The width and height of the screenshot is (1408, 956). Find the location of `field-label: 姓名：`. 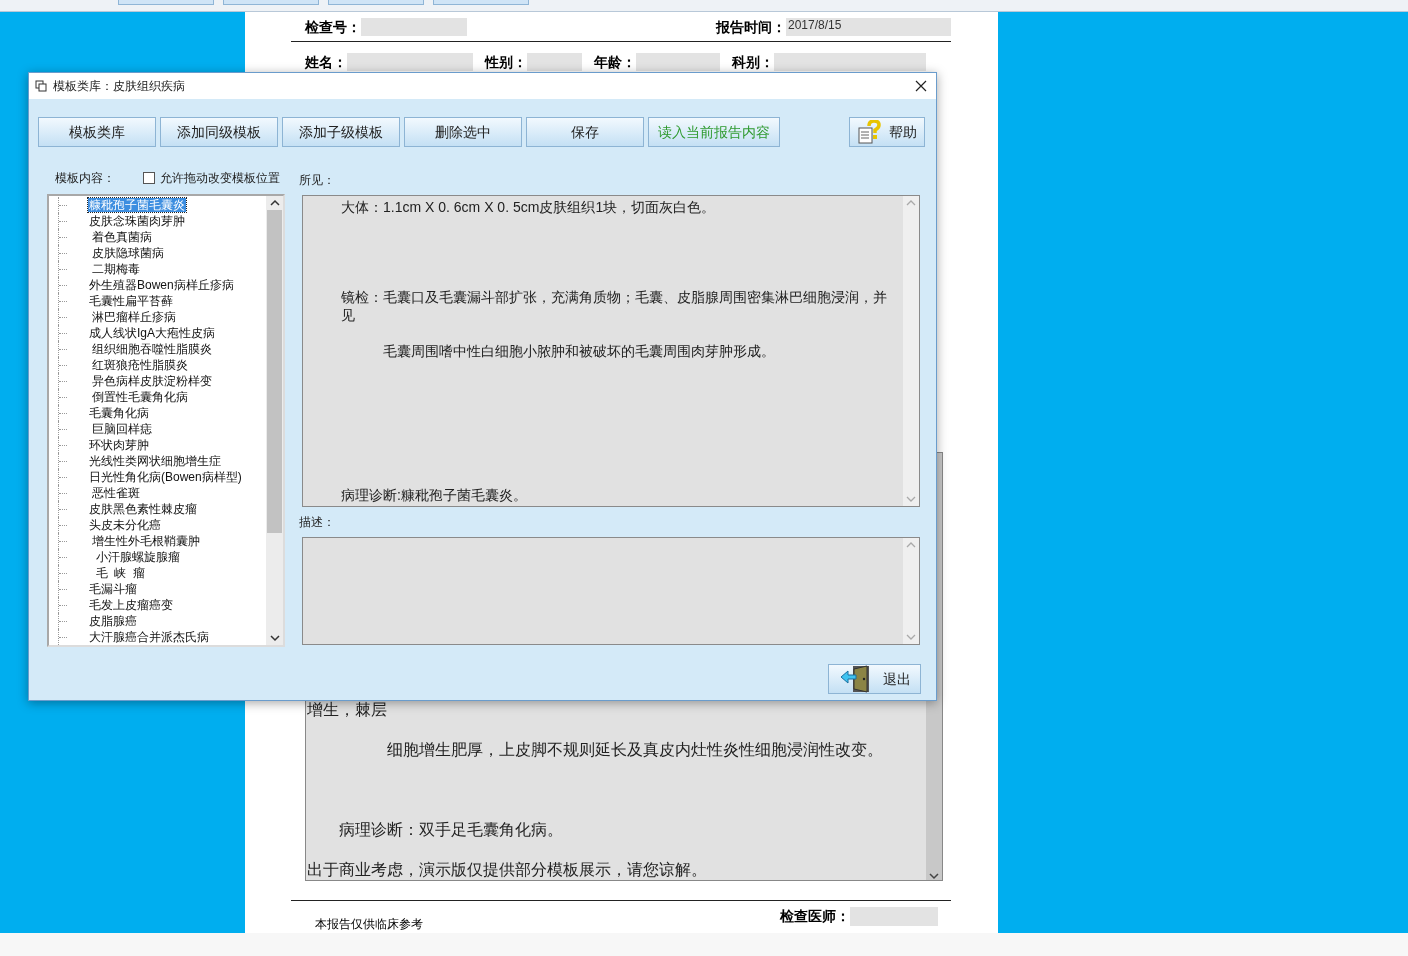

field-label: 姓名： is located at coordinates (326, 62).